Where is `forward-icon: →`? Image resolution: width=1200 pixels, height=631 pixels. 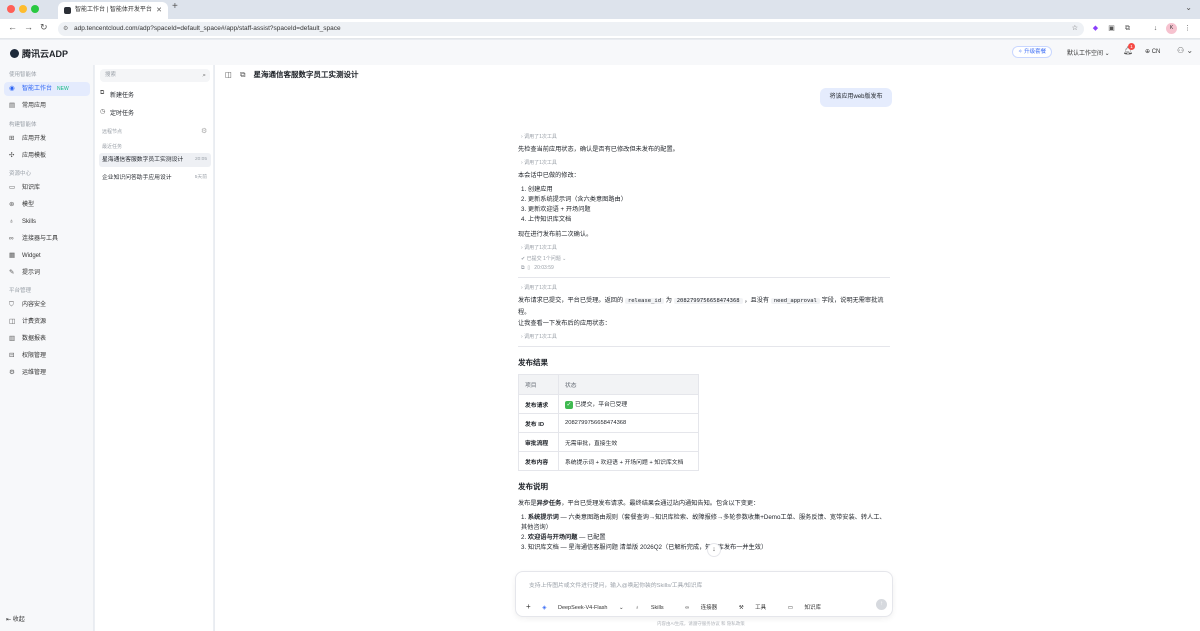
forward-icon: → is located at coordinates (28, 27).